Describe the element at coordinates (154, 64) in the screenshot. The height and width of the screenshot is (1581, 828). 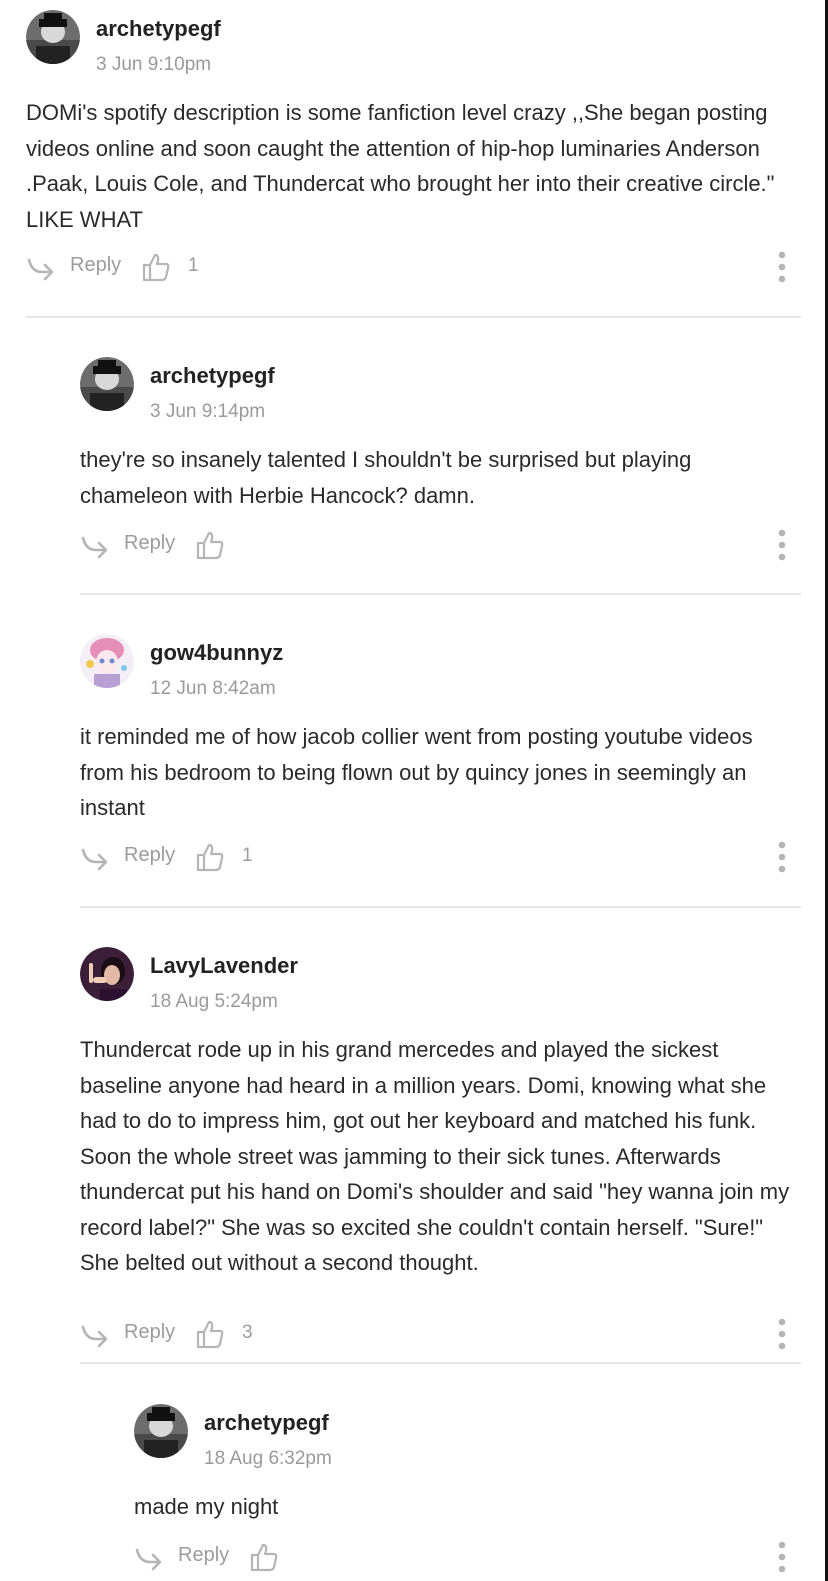
I see `comment-timestamp: 3 Jun 9:10pm` at that location.